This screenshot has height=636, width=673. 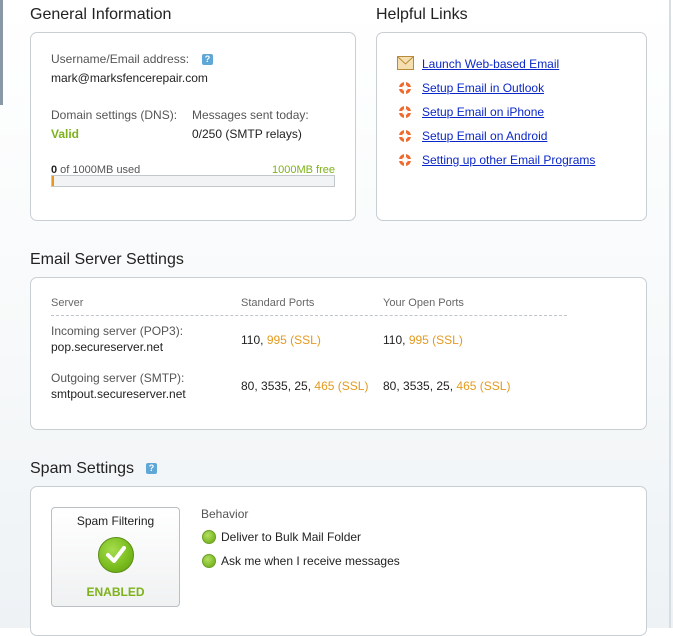 What do you see at coordinates (53, 181) in the screenshot?
I see `storage-progress-fill` at bounding box center [53, 181].